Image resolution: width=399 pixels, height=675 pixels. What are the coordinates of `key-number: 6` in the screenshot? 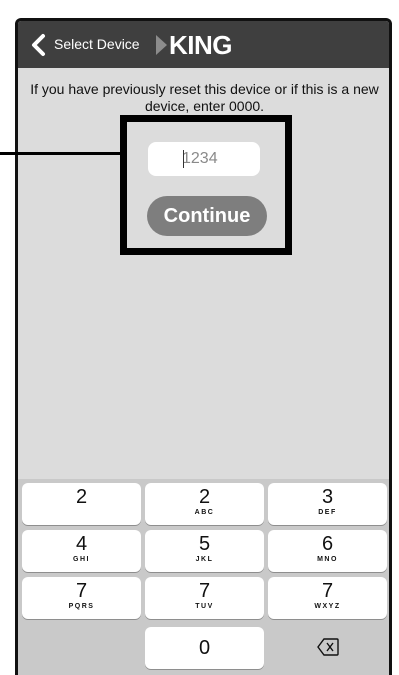 It's located at (327, 544).